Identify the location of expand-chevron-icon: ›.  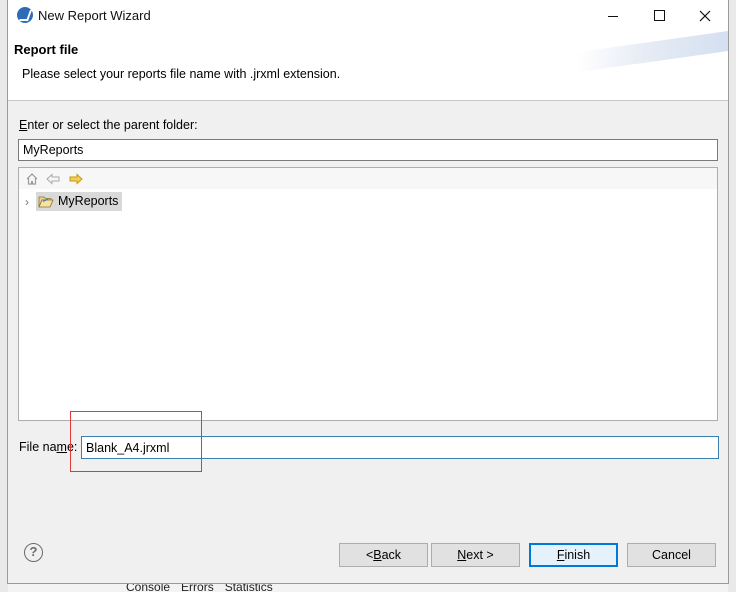
(30, 202).